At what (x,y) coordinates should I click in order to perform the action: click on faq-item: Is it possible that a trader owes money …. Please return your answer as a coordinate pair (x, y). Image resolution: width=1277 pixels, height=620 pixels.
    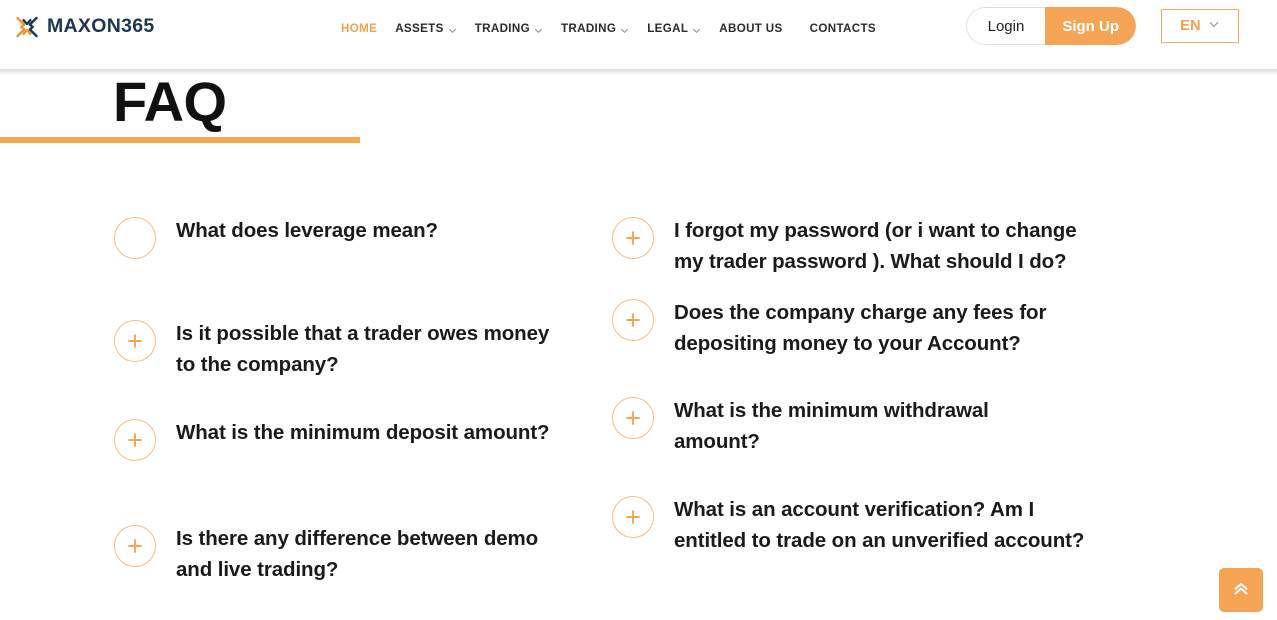
    Looking at the image, I should click on (335, 349).